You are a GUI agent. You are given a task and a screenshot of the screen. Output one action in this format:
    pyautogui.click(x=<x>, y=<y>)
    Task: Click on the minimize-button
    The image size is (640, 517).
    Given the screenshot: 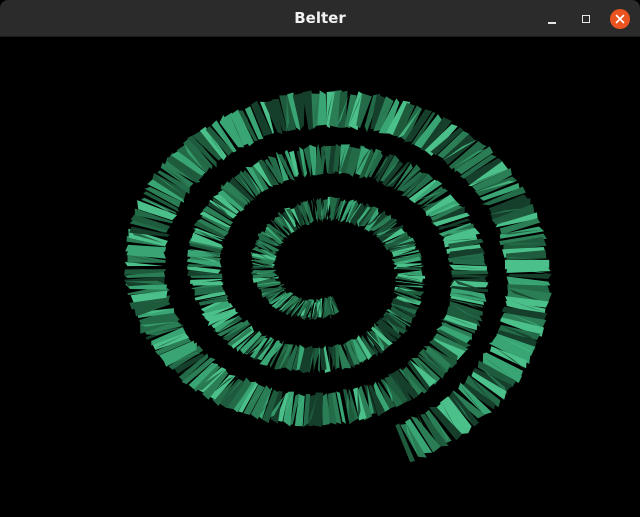 What is the action you would take?
    pyautogui.click(x=552, y=19)
    